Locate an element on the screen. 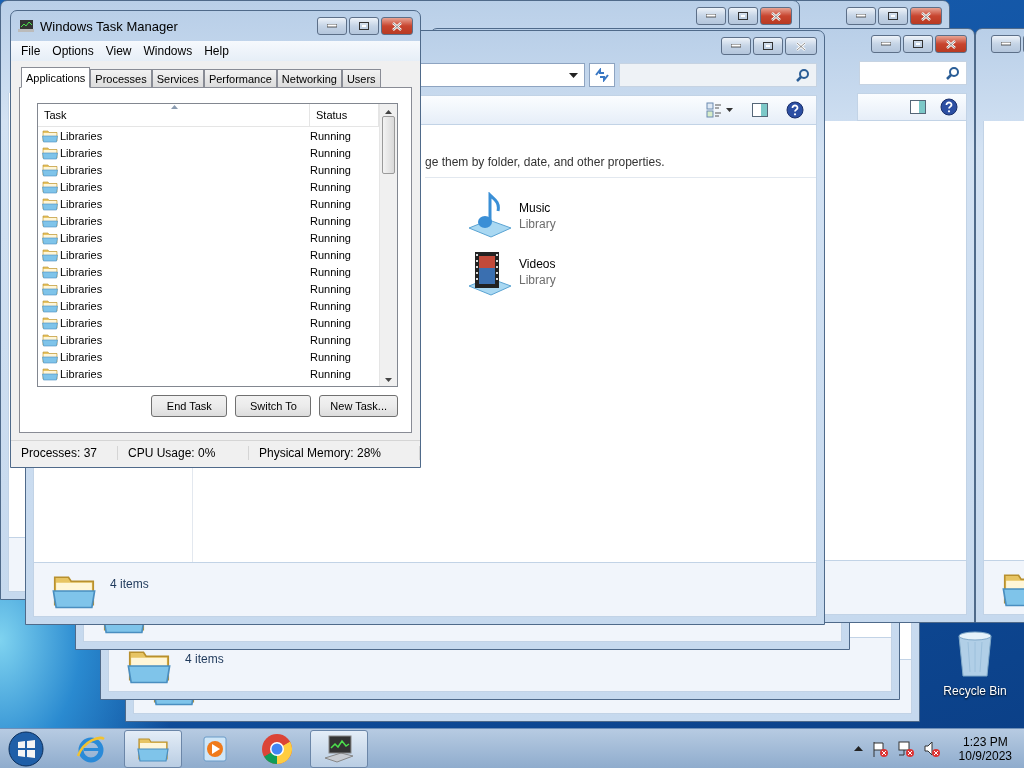 Image resolution: width=1024 pixels, height=768 pixels. network-icon is located at coordinates (905, 748).